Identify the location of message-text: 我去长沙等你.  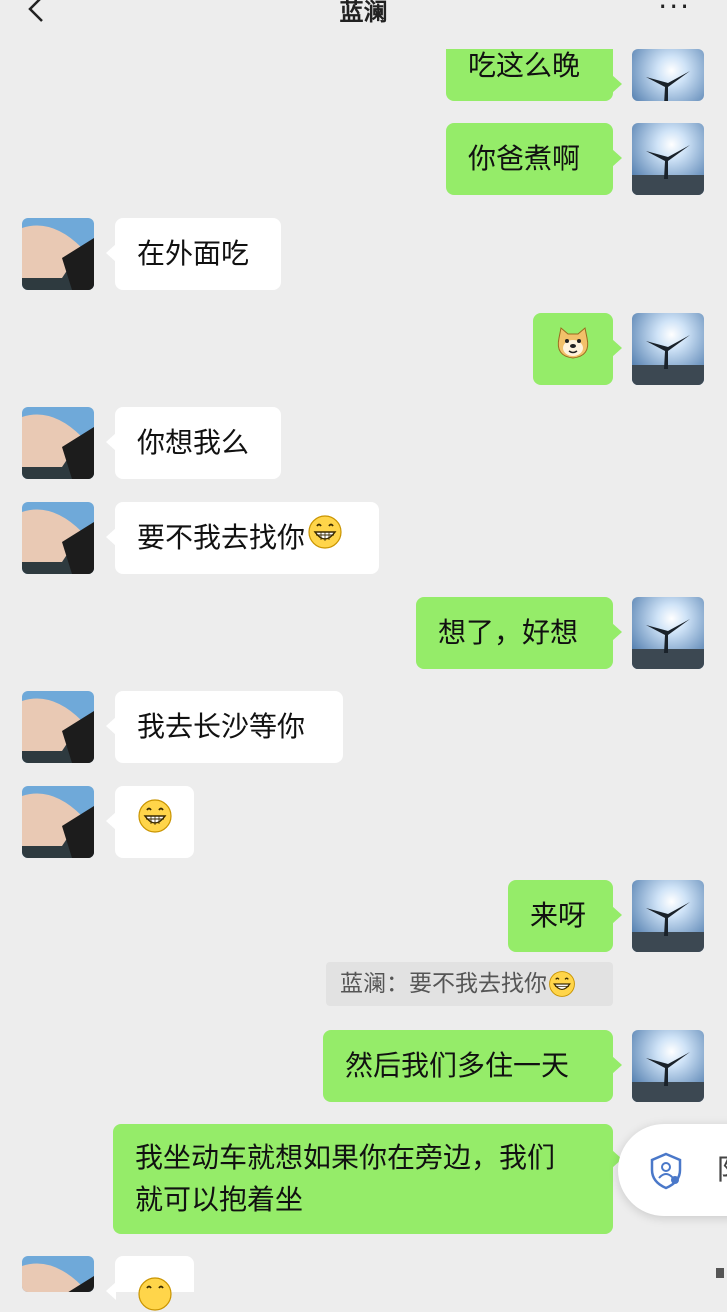
(221, 726).